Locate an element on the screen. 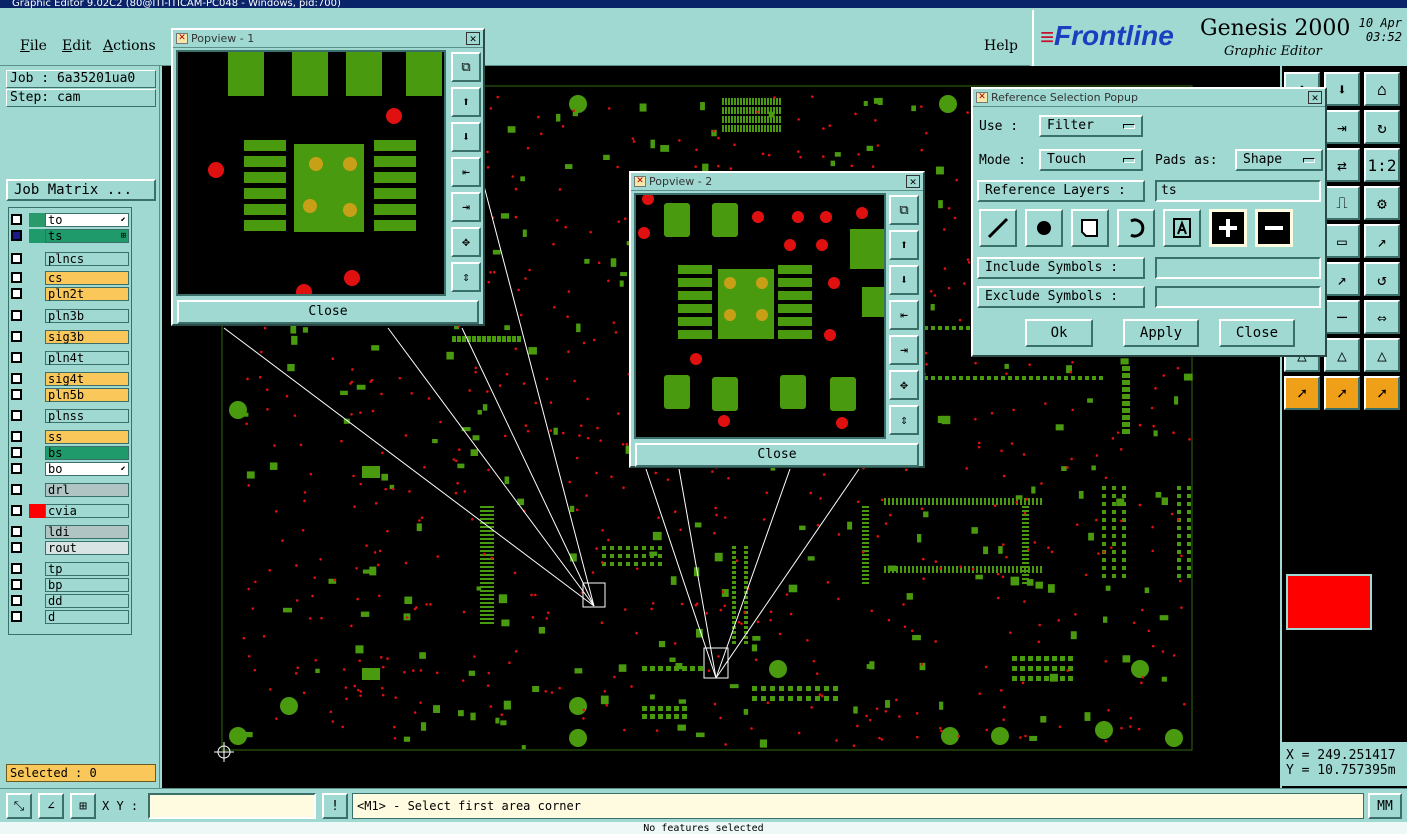 The image size is (1407, 834). pads-as-dropdown: Shape is located at coordinates (1279, 160).